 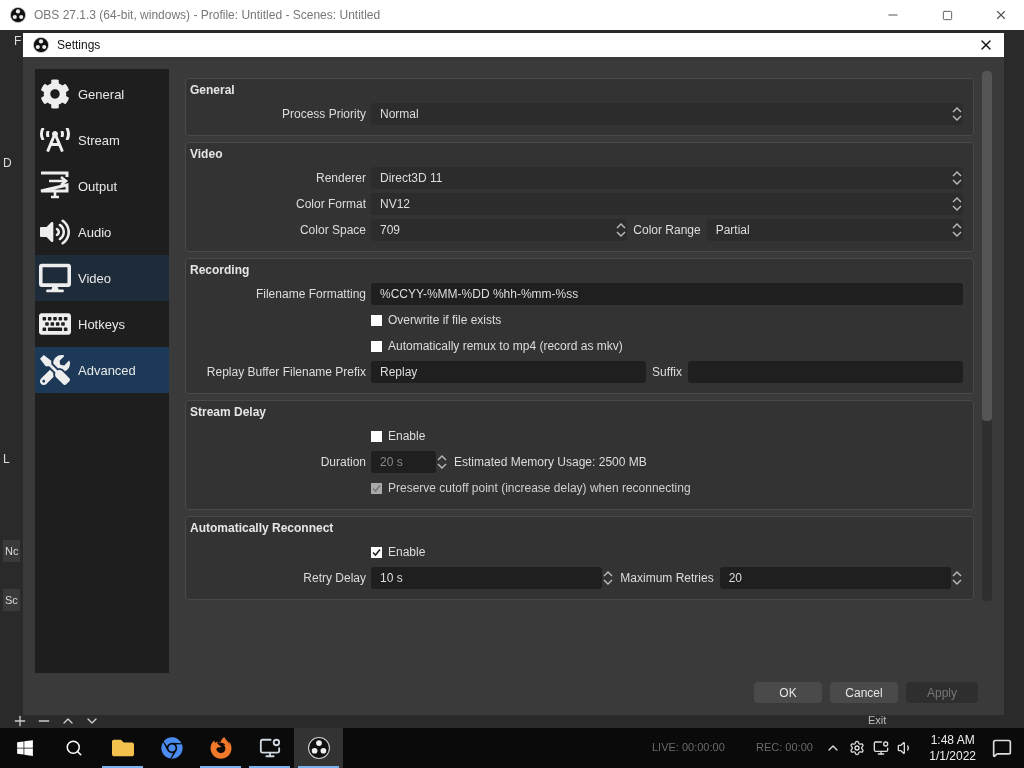 What do you see at coordinates (220, 748) in the screenshot?
I see `firefox-icon` at bounding box center [220, 748].